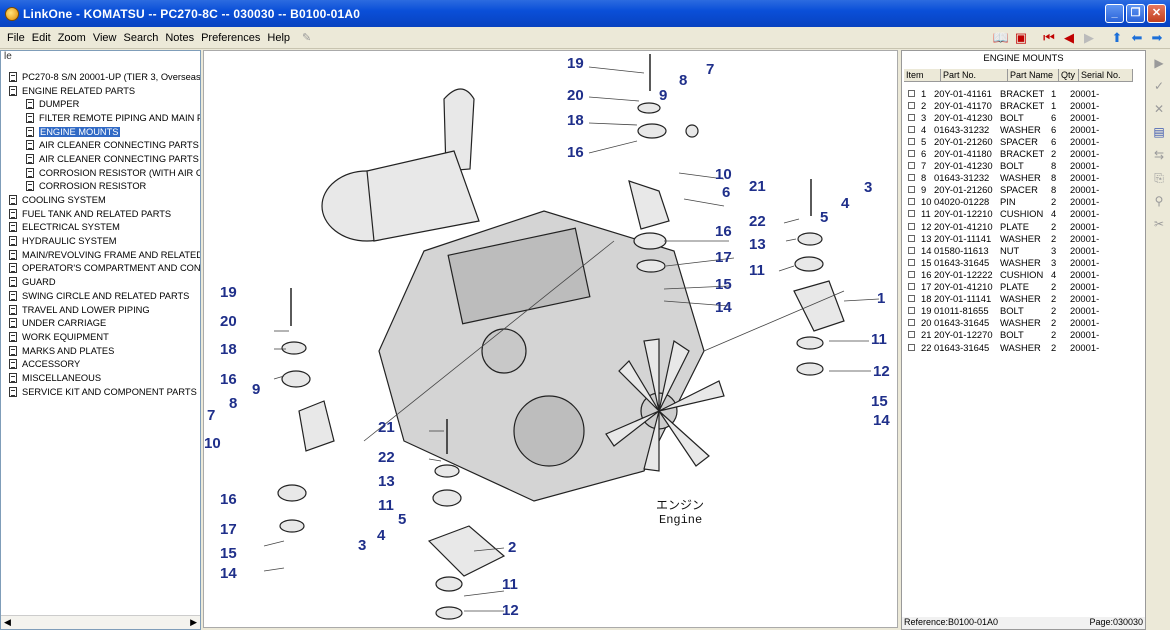  Describe the element at coordinates (723, 231) in the screenshot. I see `callout-16-mid: 16` at that location.